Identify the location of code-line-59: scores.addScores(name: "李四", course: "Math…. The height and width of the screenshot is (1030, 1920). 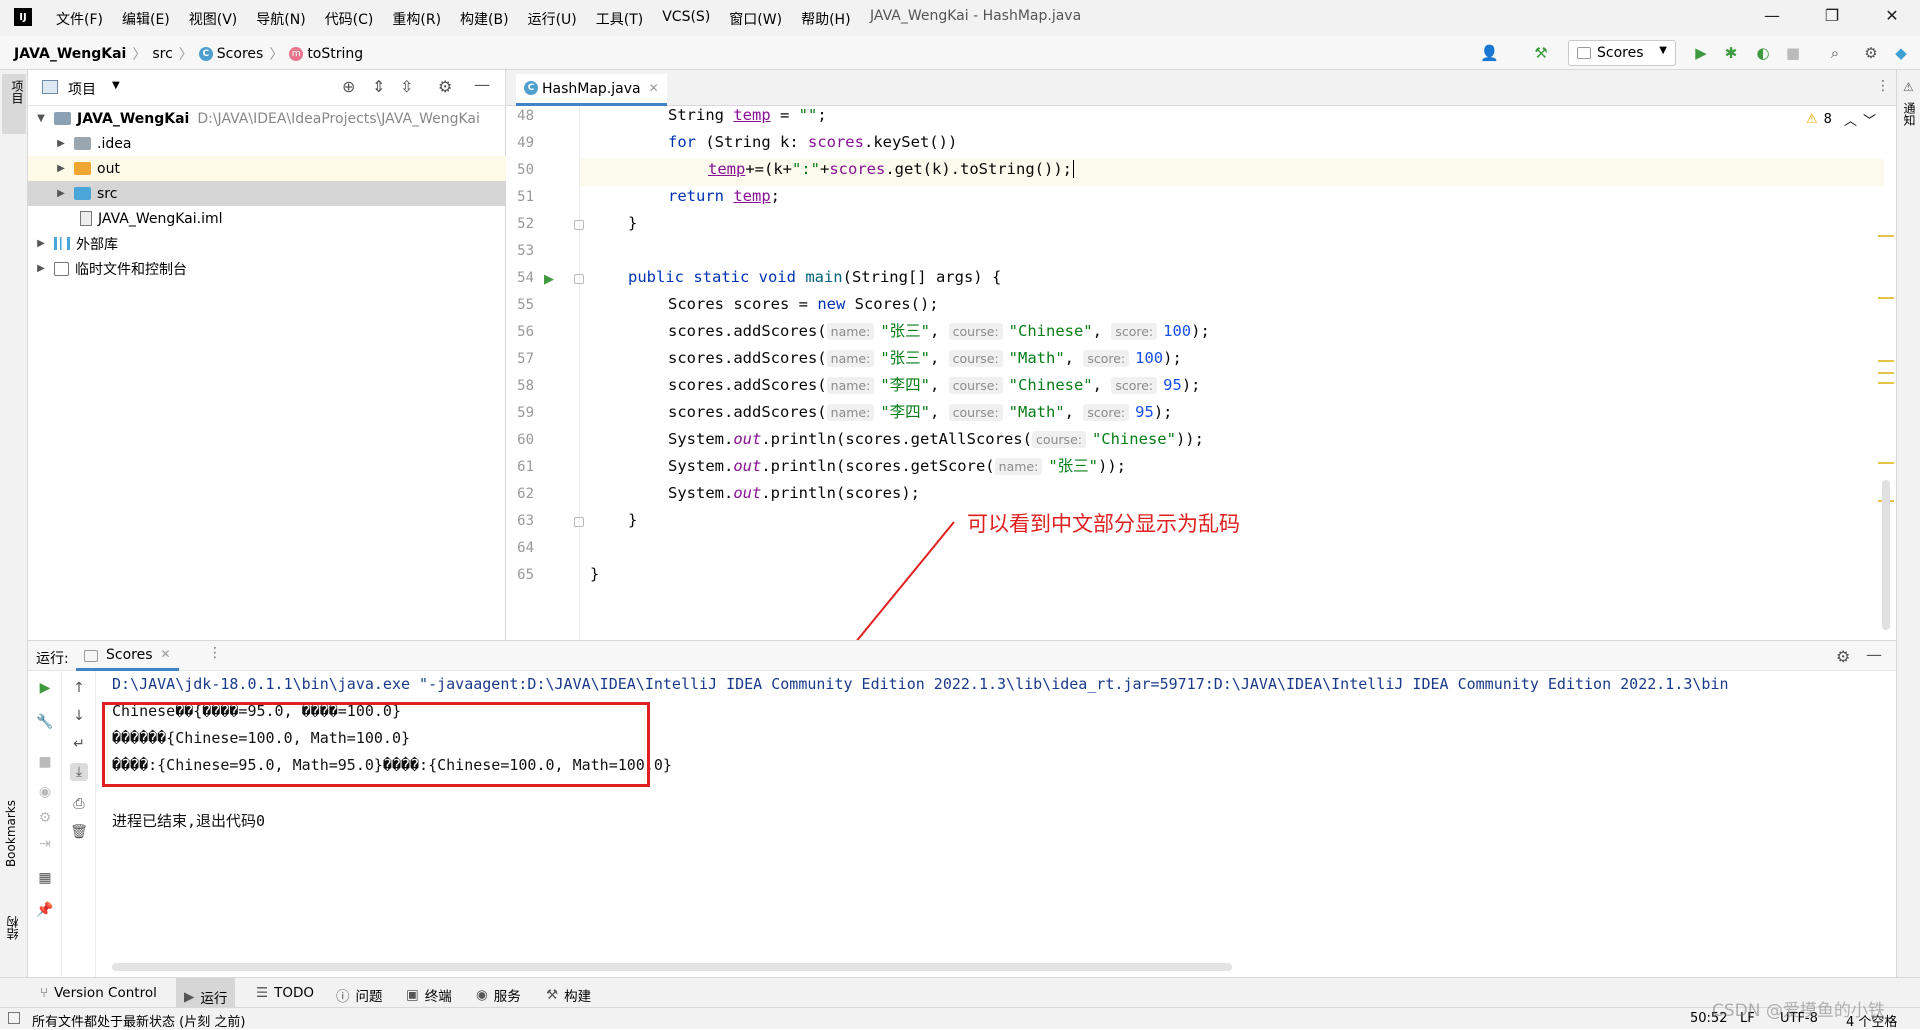
(881, 412).